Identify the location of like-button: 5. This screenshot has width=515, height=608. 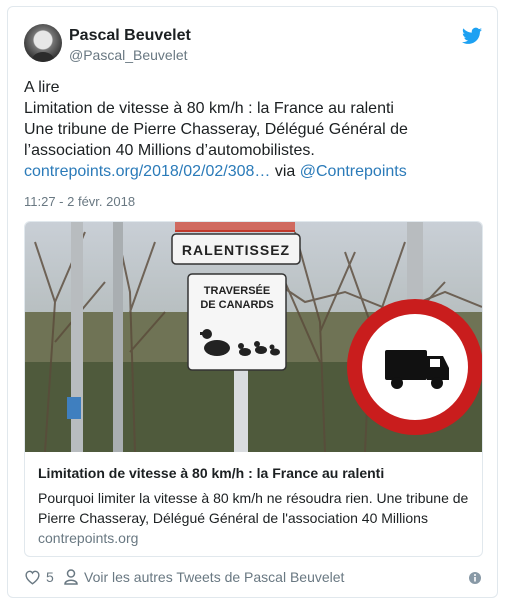
(39, 577).